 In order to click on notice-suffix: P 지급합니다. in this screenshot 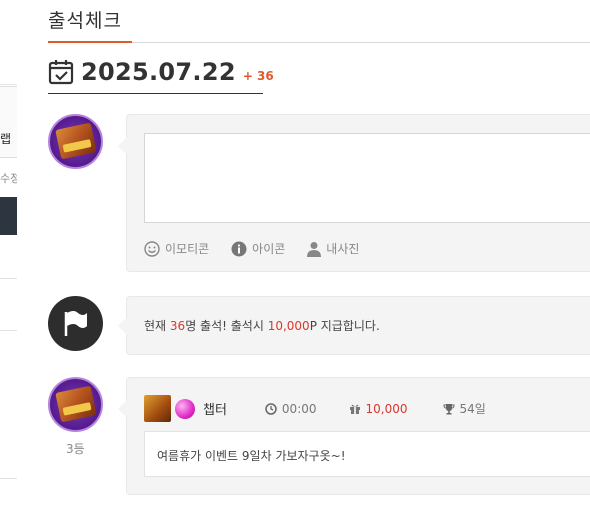, I will do `click(344, 326)`.